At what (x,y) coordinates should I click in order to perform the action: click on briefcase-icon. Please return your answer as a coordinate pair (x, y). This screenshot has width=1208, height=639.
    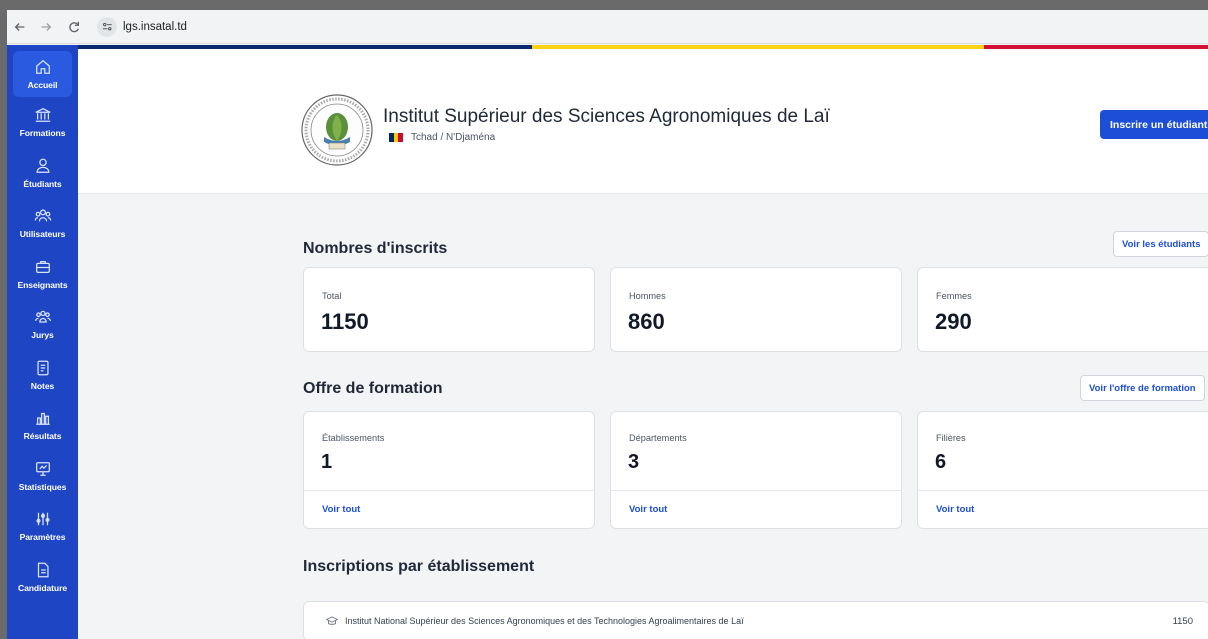
    Looking at the image, I should click on (43, 267).